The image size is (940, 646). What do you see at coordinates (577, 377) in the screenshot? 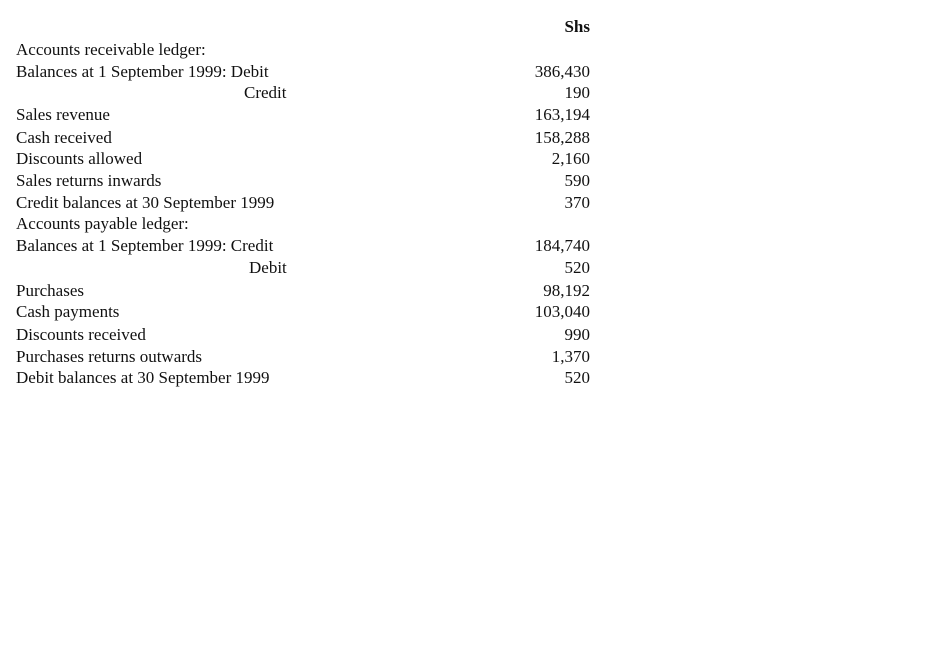
I see `payable-item-value: 520` at bounding box center [577, 377].